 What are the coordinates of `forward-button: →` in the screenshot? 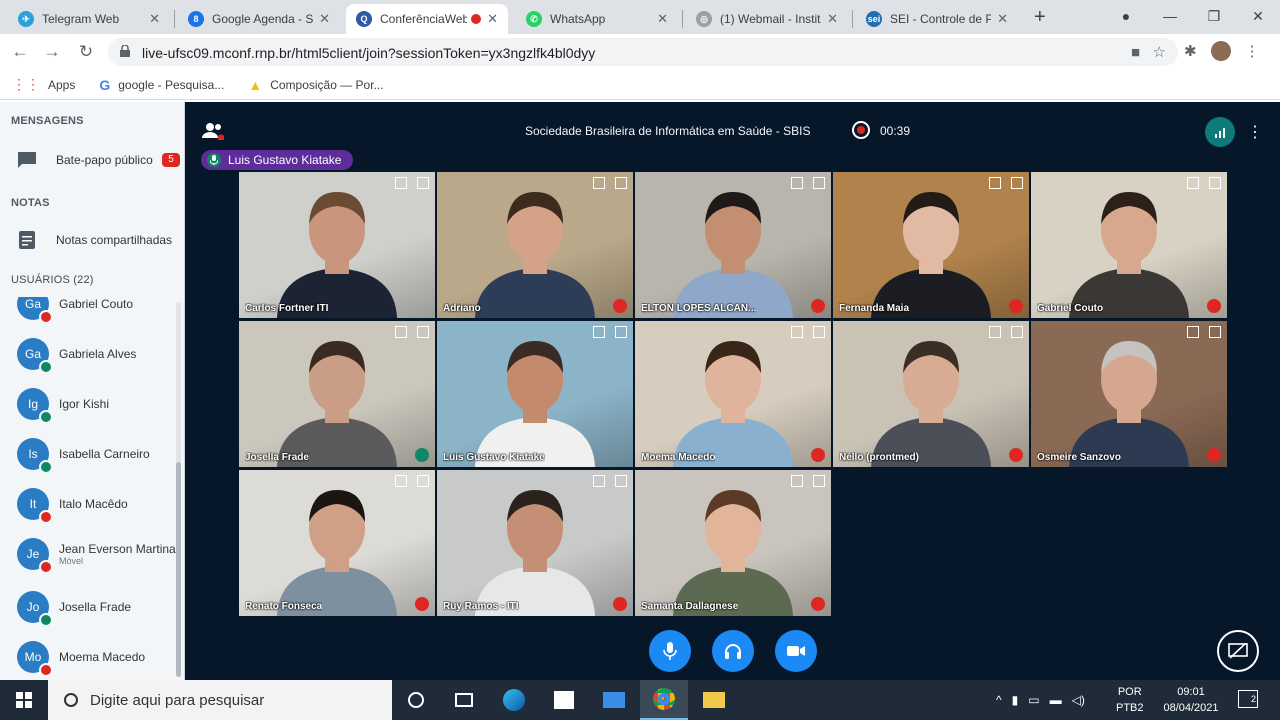 It's located at (52, 52).